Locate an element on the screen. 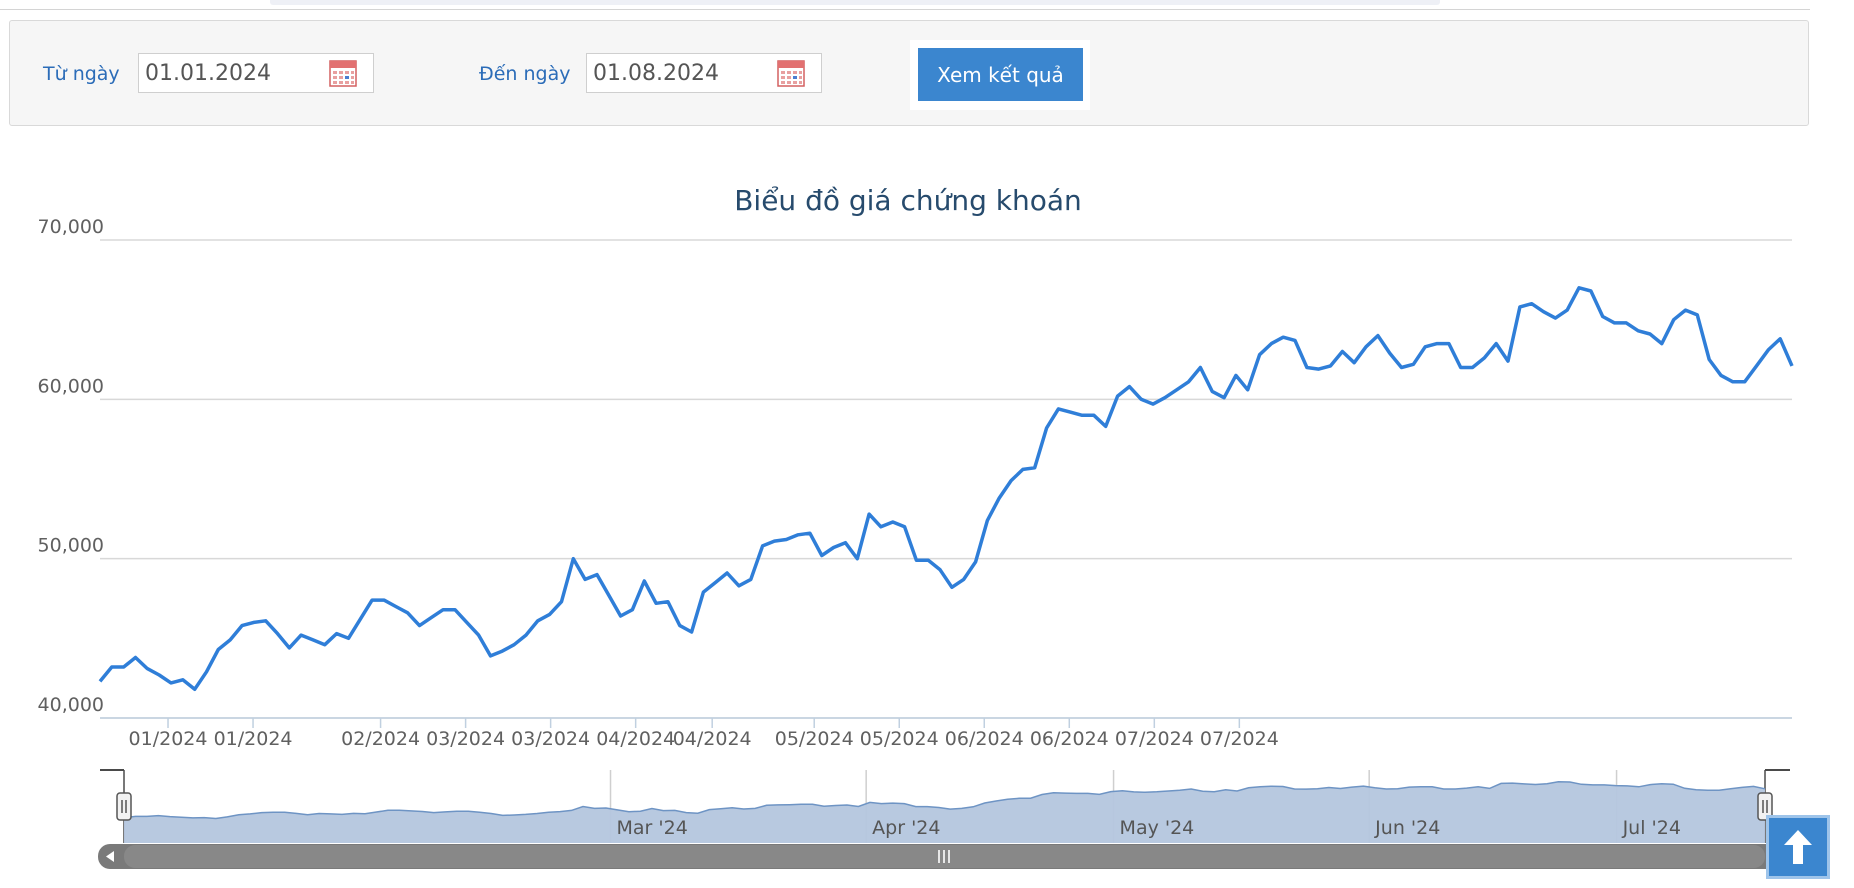 The height and width of the screenshot is (888, 1854). y-tick-label: 60,000 is located at coordinates (71, 386).